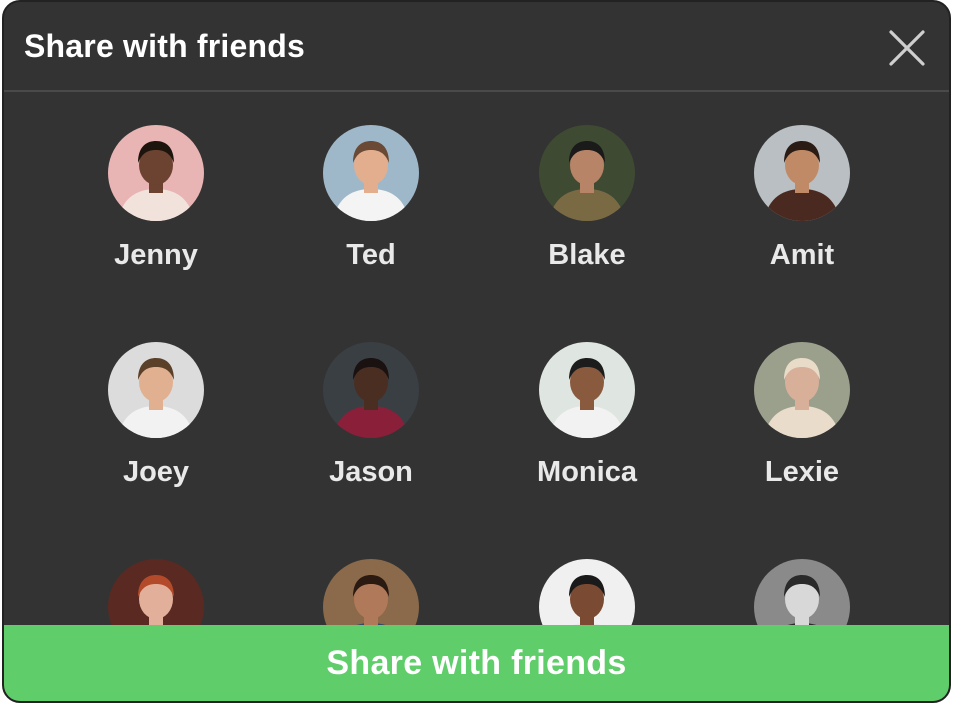  I want to click on friend-name: Joey, so click(156, 472).